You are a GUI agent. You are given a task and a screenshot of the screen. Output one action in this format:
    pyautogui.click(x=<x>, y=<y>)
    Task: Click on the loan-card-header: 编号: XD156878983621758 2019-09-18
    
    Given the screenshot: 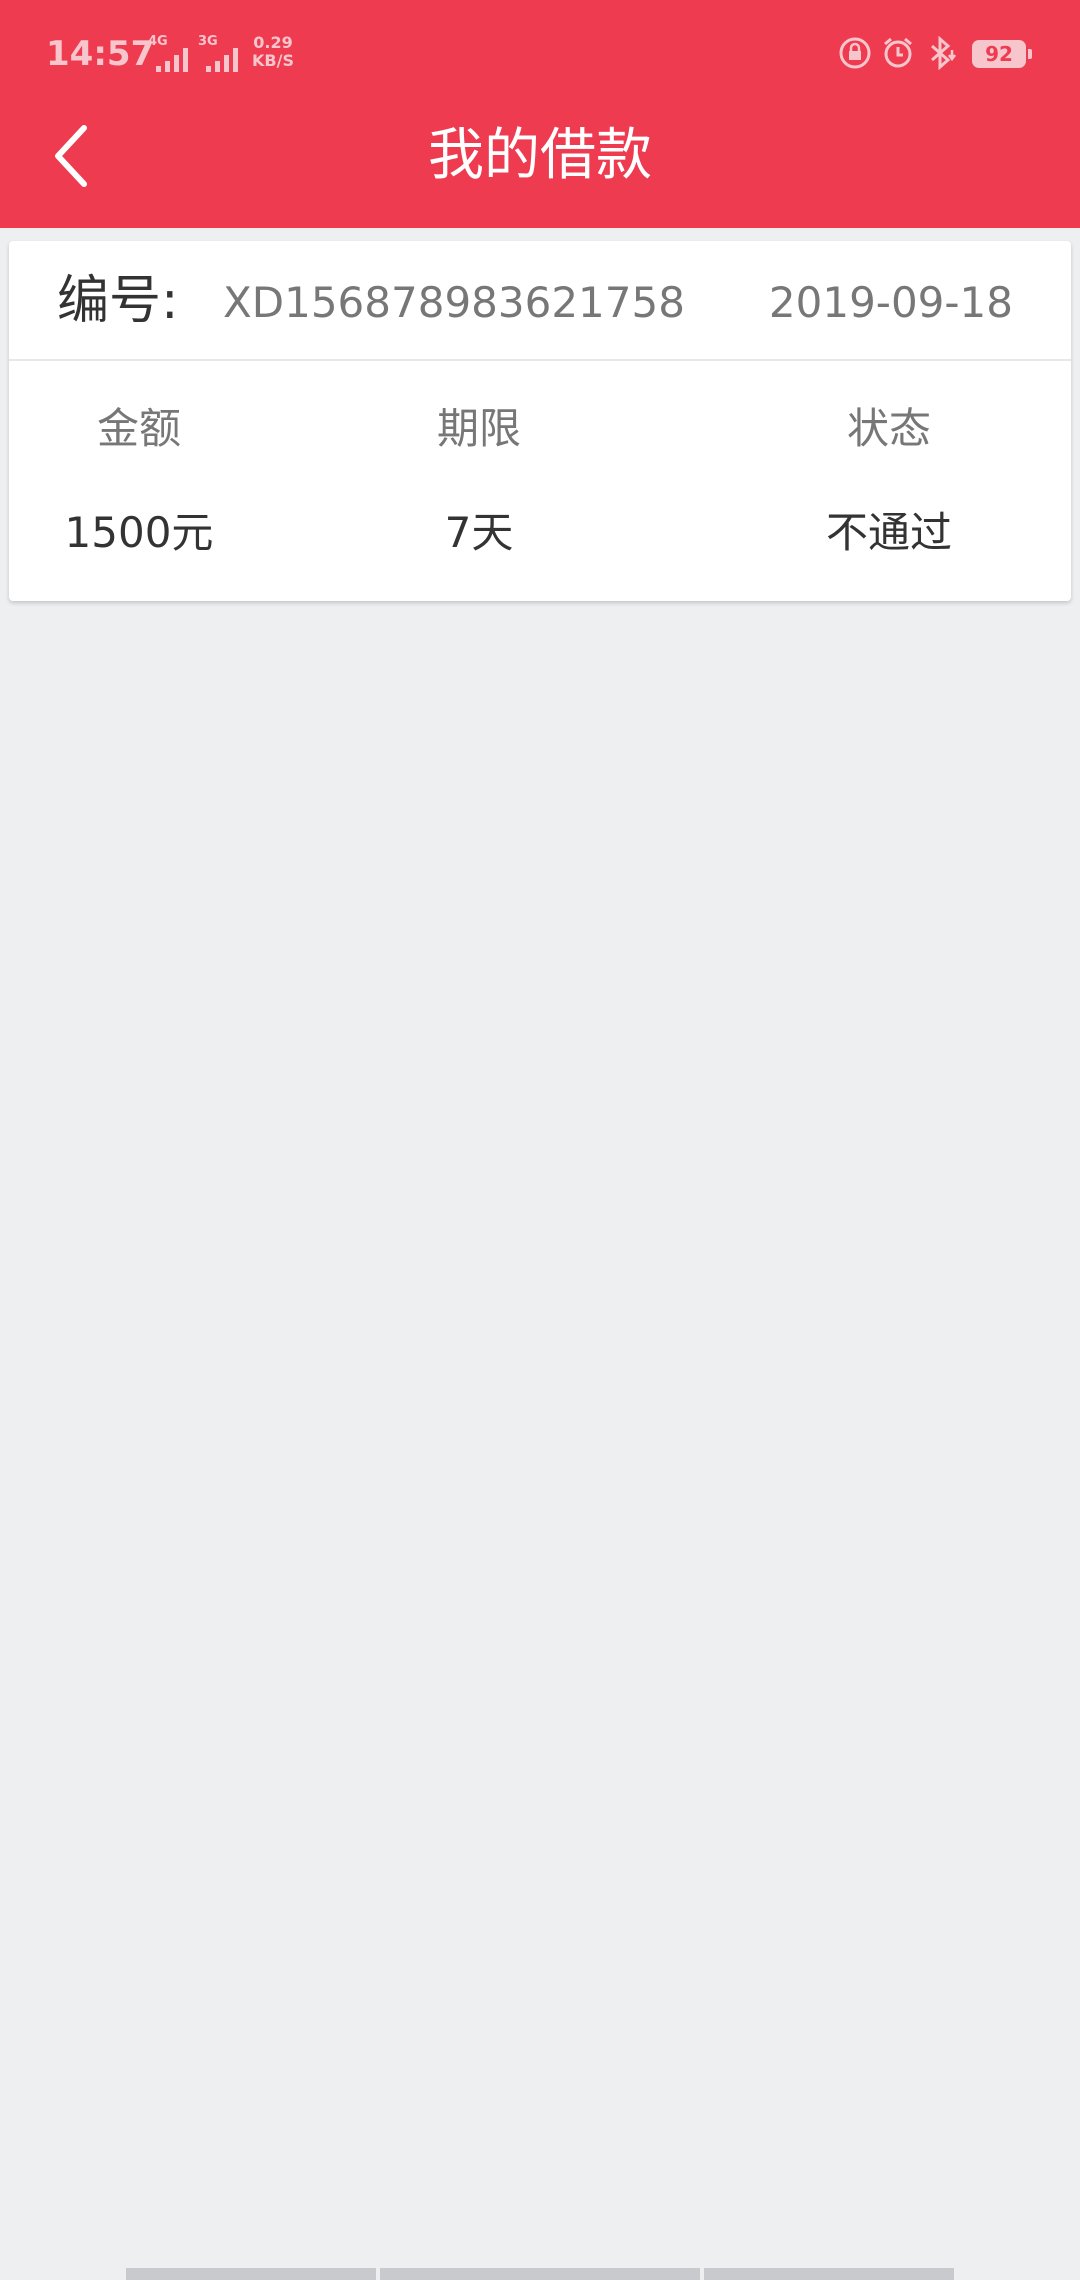 What is the action you would take?
    pyautogui.click(x=540, y=301)
    